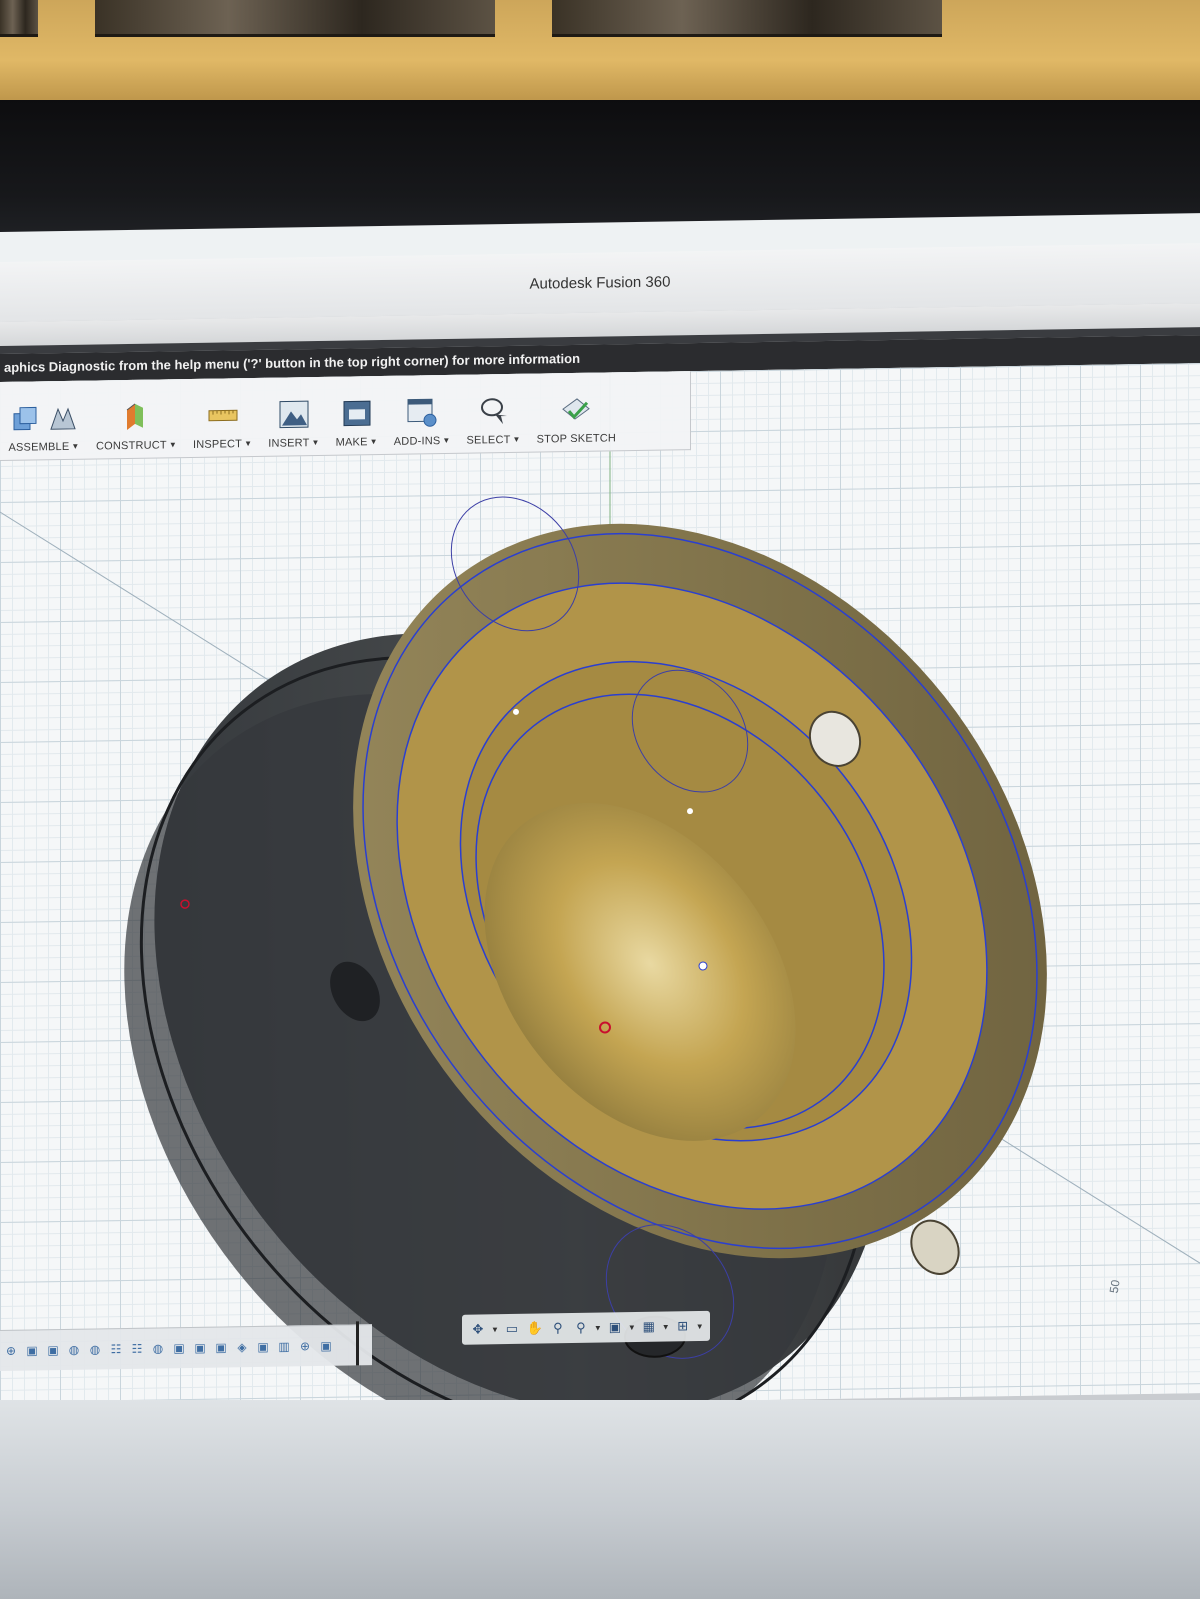  I want to click on stop-sketch-label: STOP SKETCH, so click(576, 439).